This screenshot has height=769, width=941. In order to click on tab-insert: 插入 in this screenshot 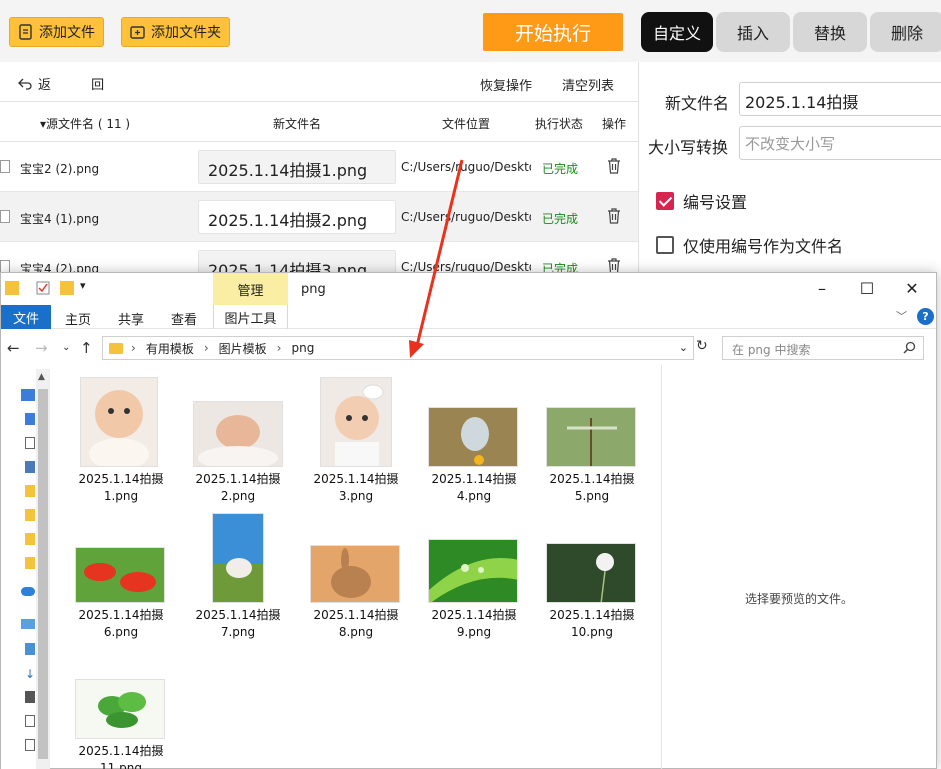, I will do `click(753, 32)`.